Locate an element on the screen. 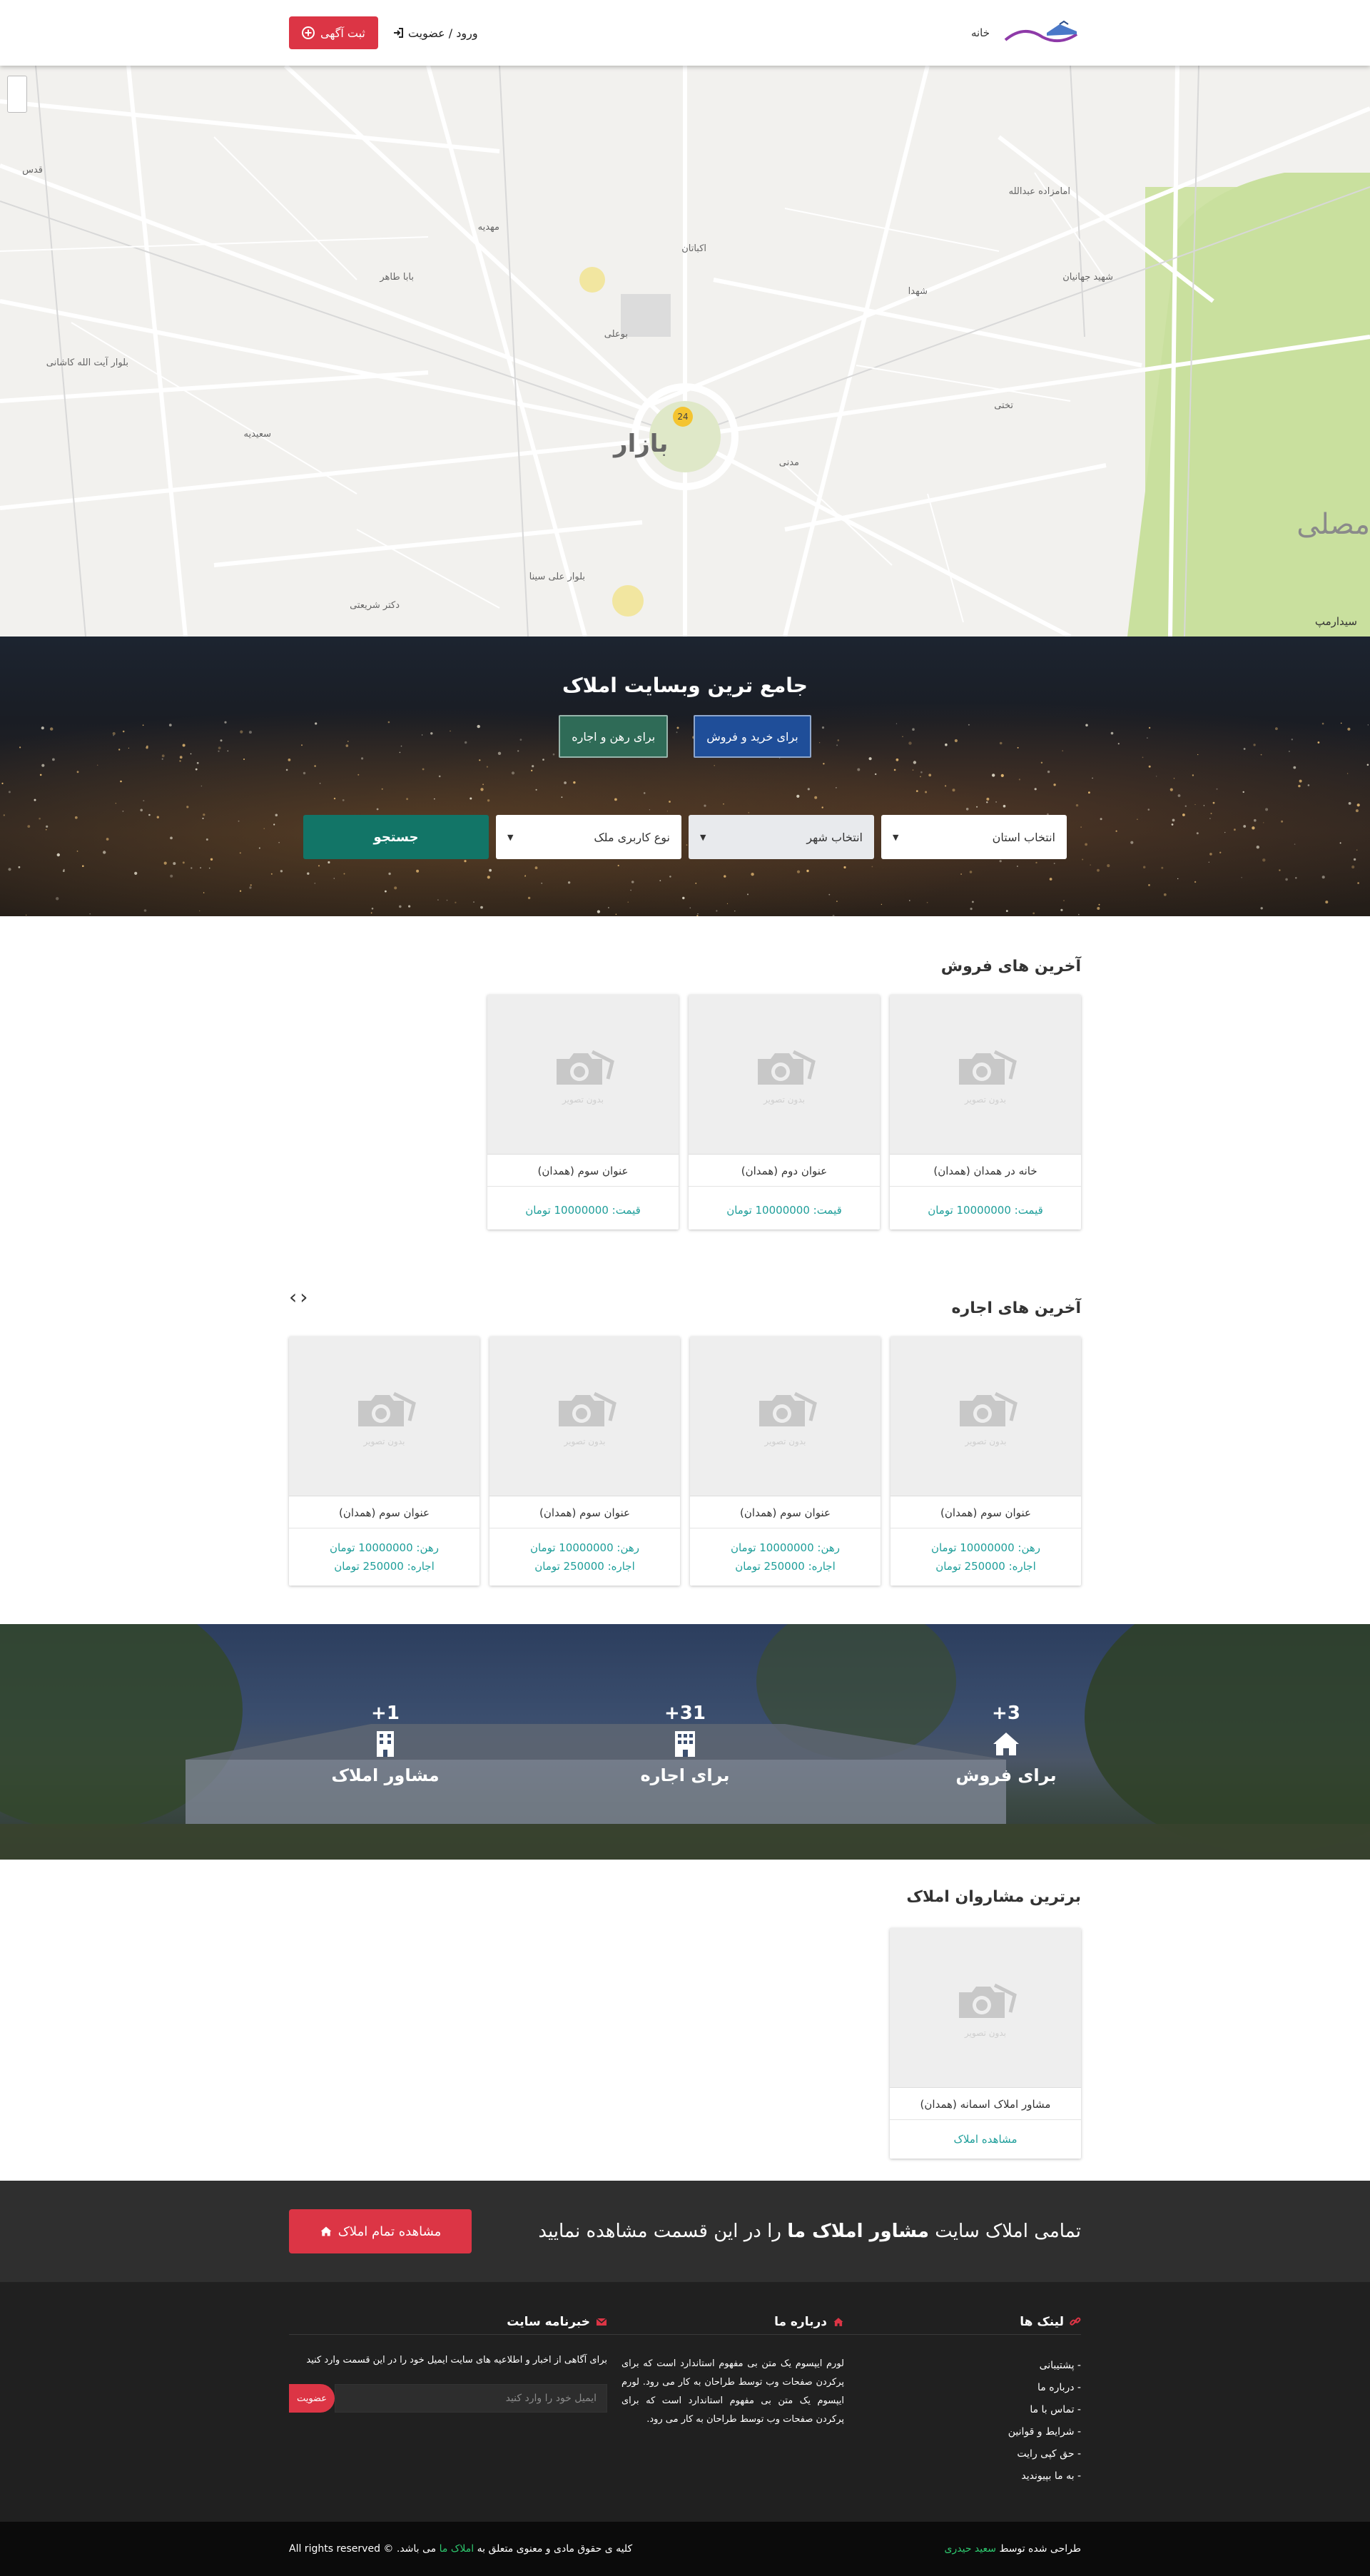  post-ad-button: ثبت آگهی is located at coordinates (333, 32).